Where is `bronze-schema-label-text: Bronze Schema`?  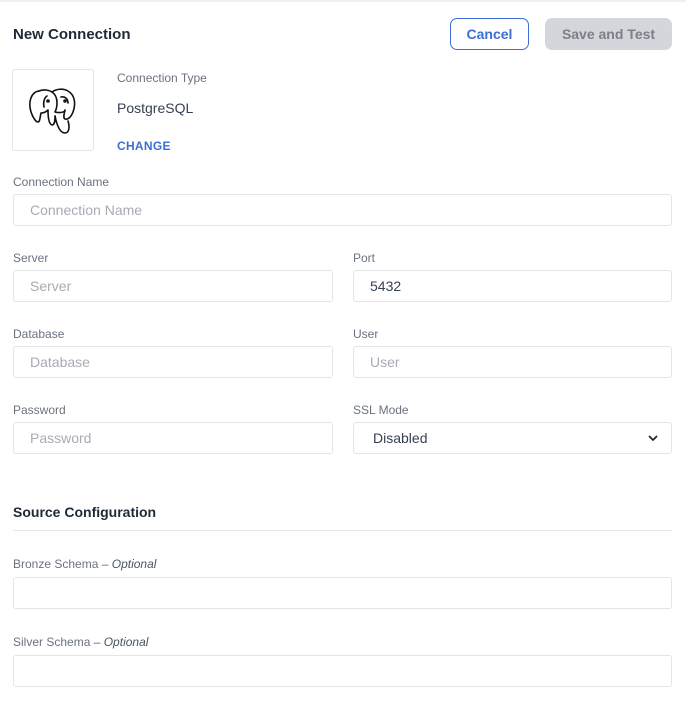
bronze-schema-label-text: Bronze Schema is located at coordinates (56, 564).